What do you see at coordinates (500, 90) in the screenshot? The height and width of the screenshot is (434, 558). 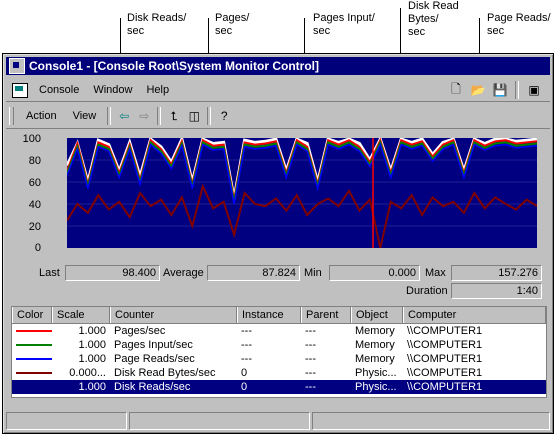 I see `save-icon: 💾` at bounding box center [500, 90].